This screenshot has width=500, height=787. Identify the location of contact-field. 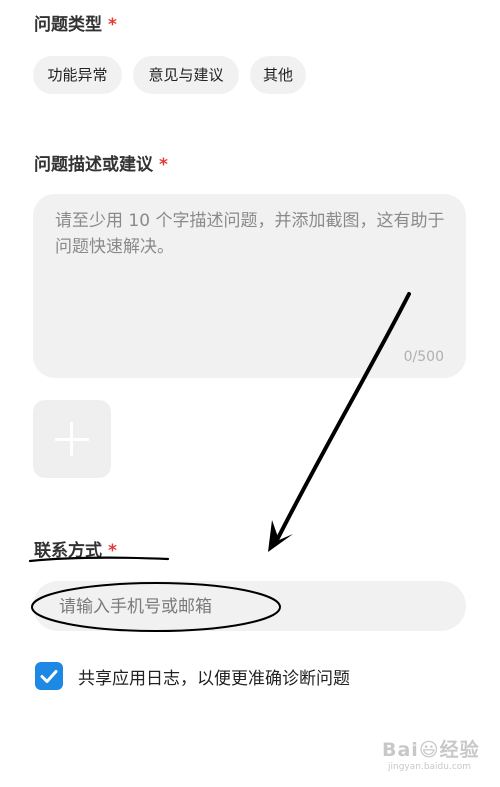
(249, 607).